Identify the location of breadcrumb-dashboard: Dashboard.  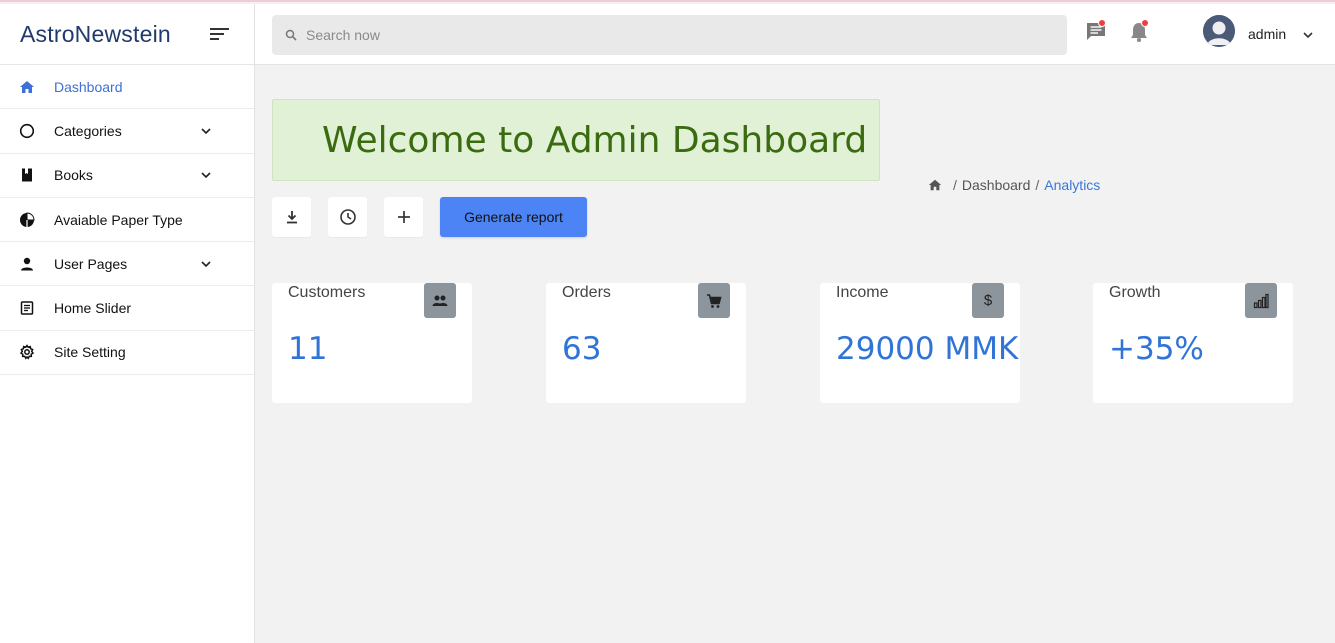
(996, 185).